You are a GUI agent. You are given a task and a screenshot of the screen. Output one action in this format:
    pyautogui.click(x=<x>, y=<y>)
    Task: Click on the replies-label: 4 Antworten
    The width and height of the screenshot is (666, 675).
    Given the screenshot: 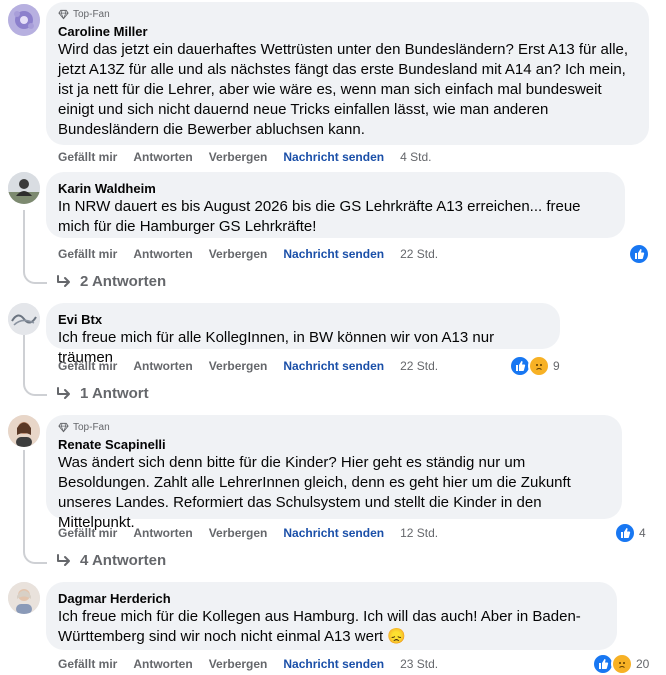 What is the action you would take?
    pyautogui.click(x=123, y=560)
    